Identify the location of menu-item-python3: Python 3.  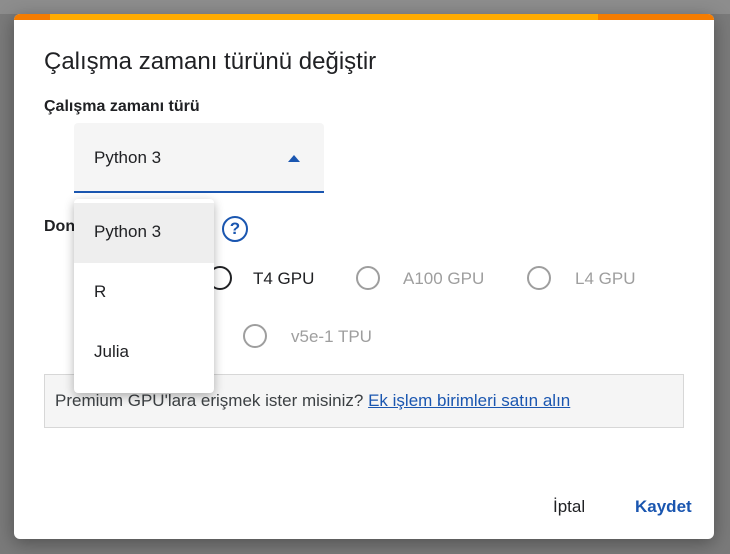
(144, 233).